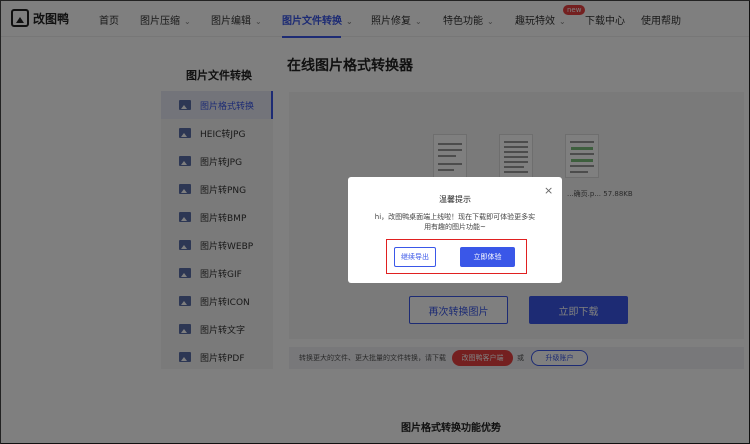 Image resolution: width=750 pixels, height=444 pixels. What do you see at coordinates (455, 222) in the screenshot?
I see `modal-message: hi，改图鸭桌面端上线啦！现在下载即可体验更多实用有趣的图片功能~` at bounding box center [455, 222].